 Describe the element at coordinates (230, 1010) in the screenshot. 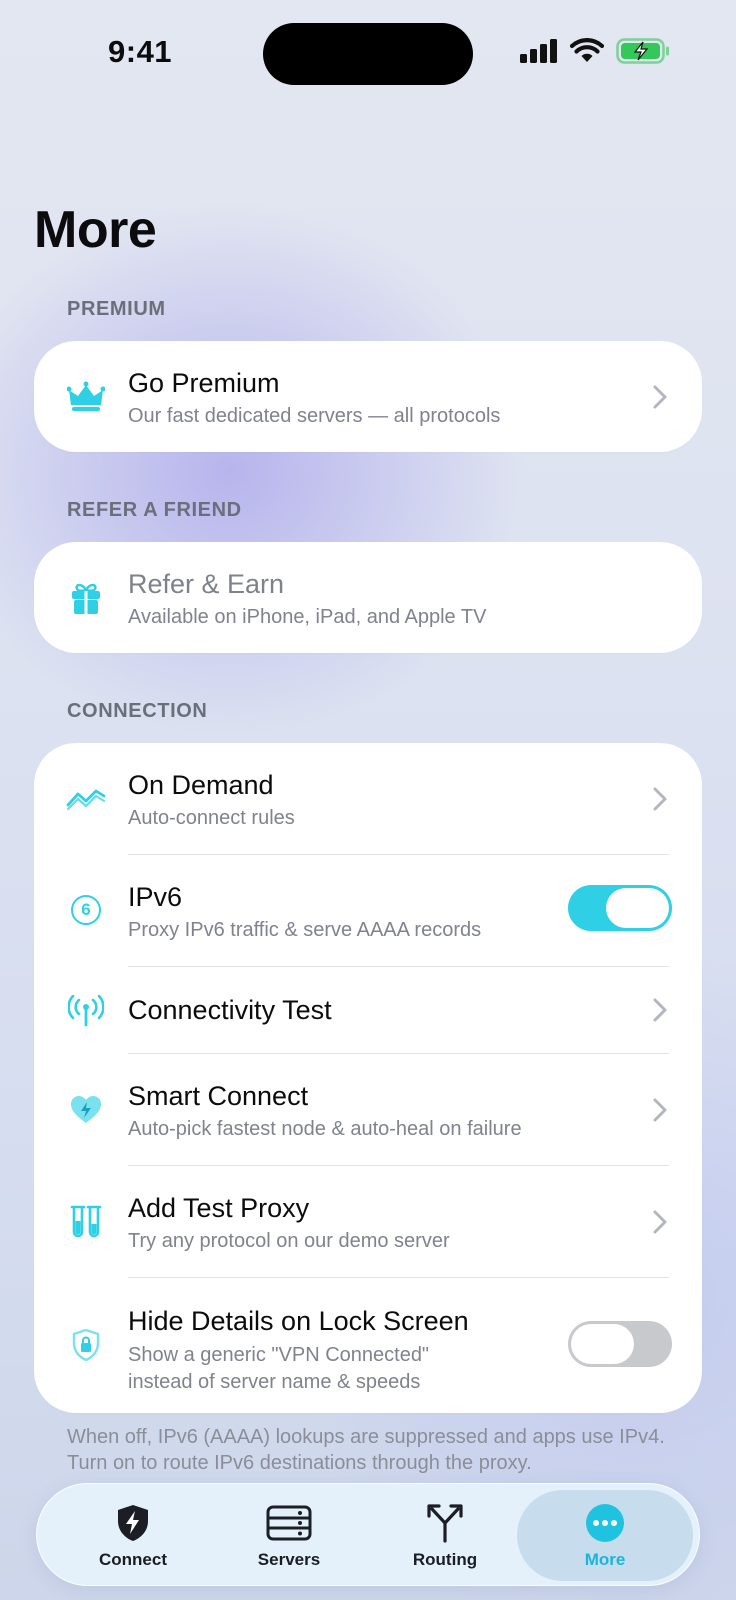

I see `connectivity-test-title: Connectivity Test` at that location.